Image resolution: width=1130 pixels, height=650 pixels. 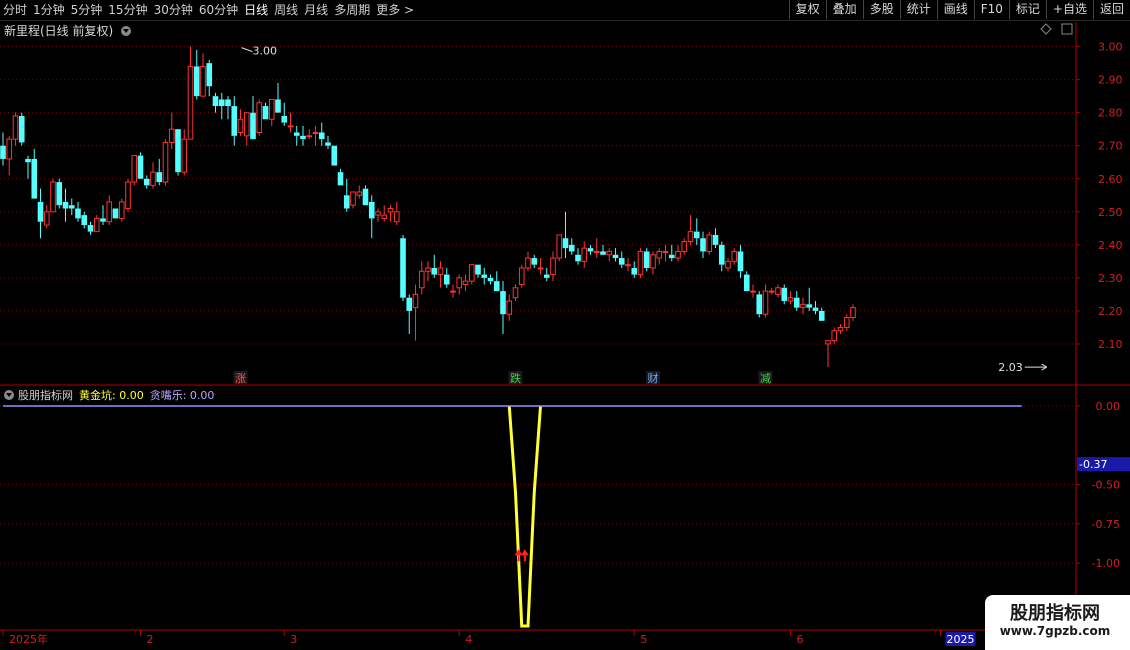 What do you see at coordinates (182, 395) in the screenshot?
I see `indicator-series2-value: 贪嘴乐: 0.00` at bounding box center [182, 395].